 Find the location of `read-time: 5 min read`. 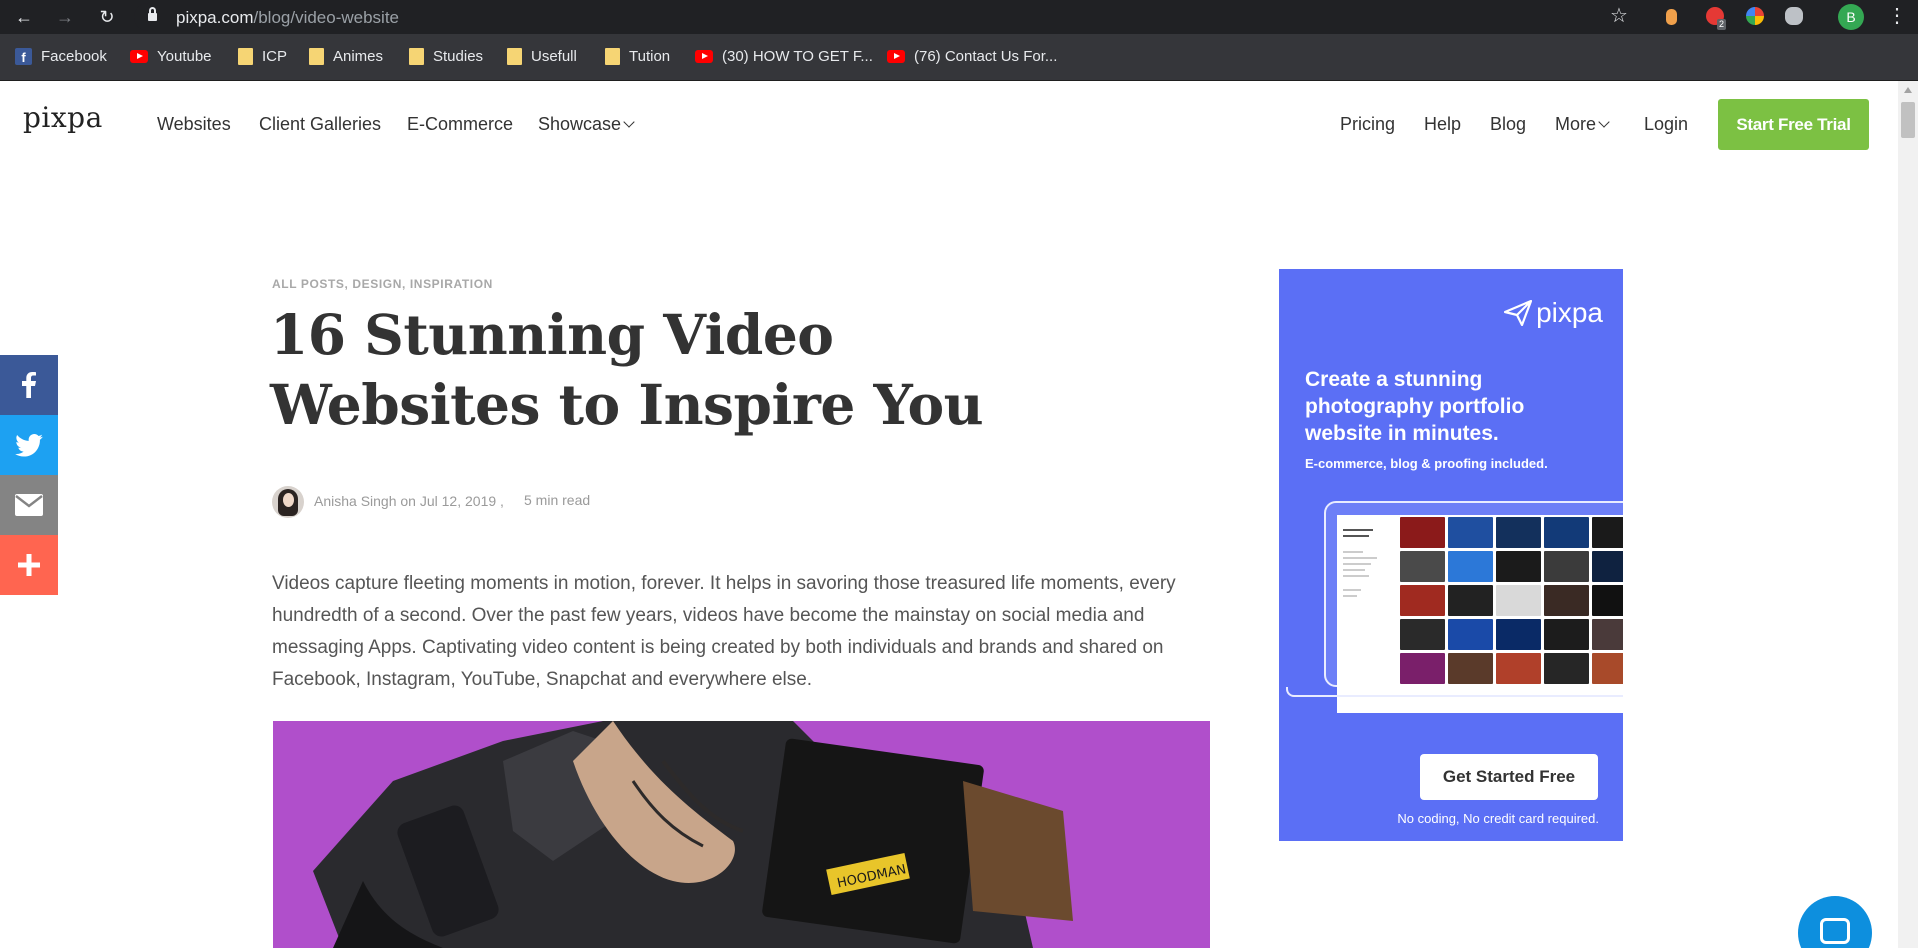

read-time: 5 min read is located at coordinates (557, 500).